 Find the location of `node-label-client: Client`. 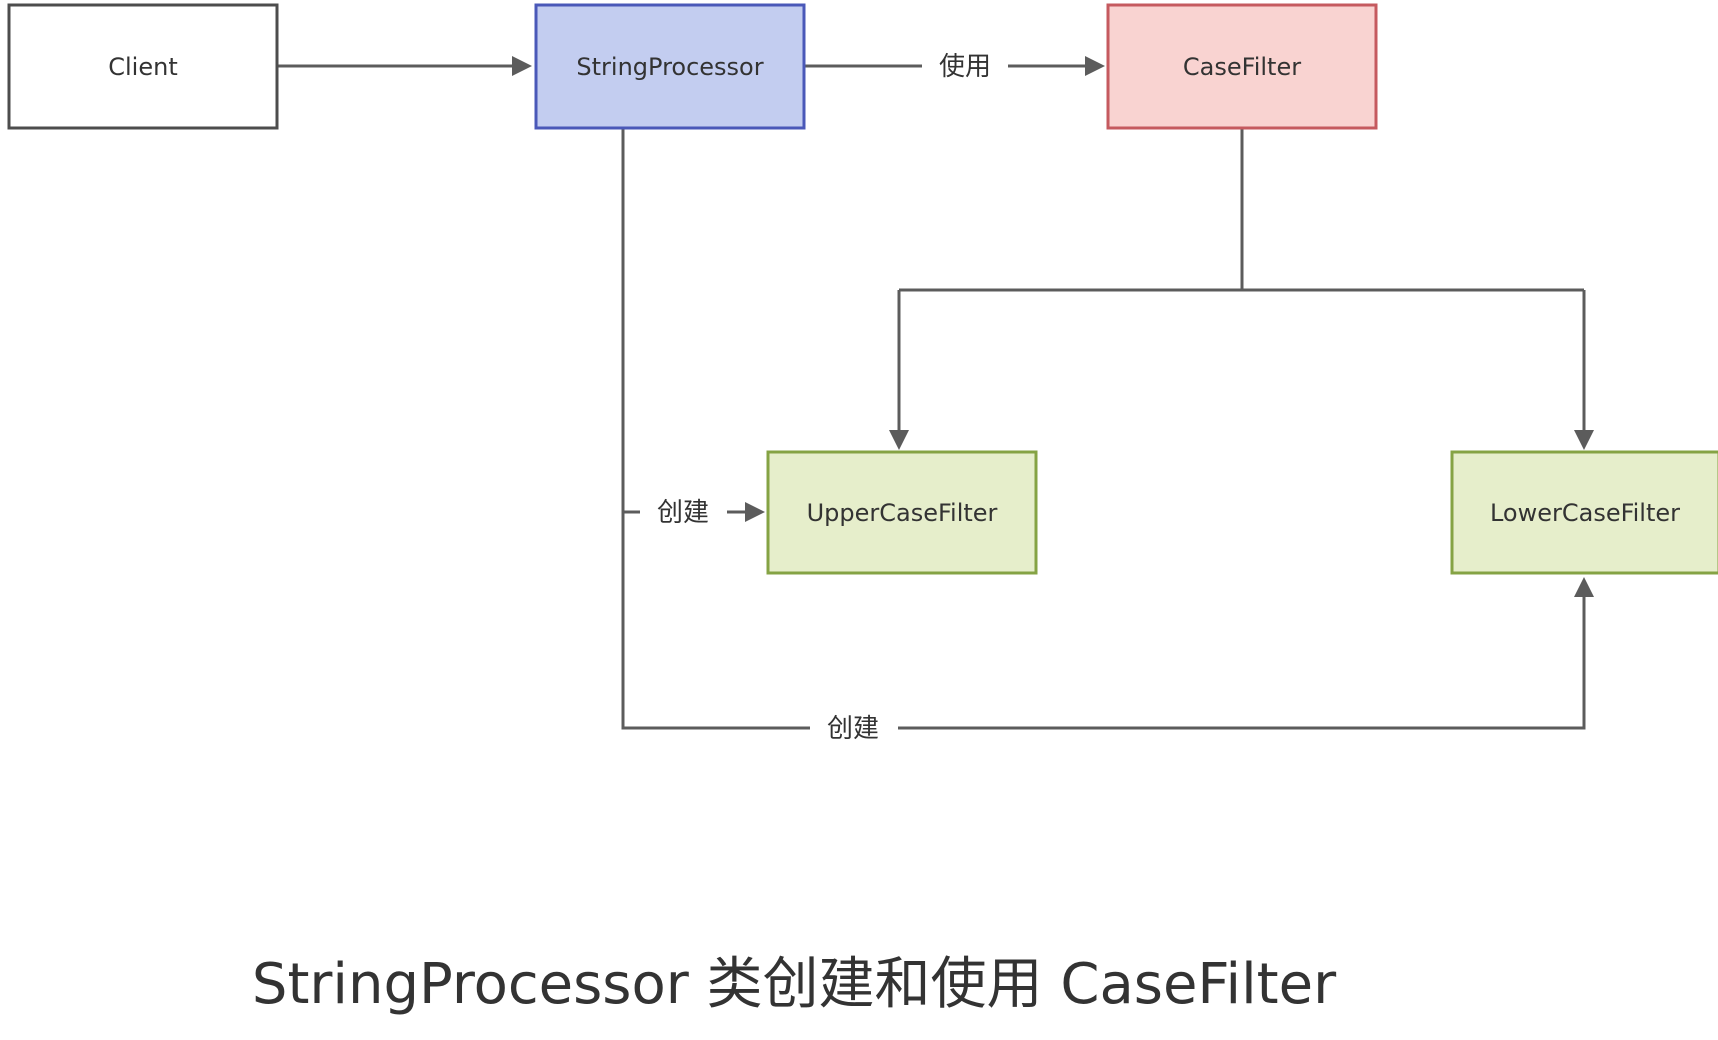

node-label-client: Client is located at coordinates (142, 67).